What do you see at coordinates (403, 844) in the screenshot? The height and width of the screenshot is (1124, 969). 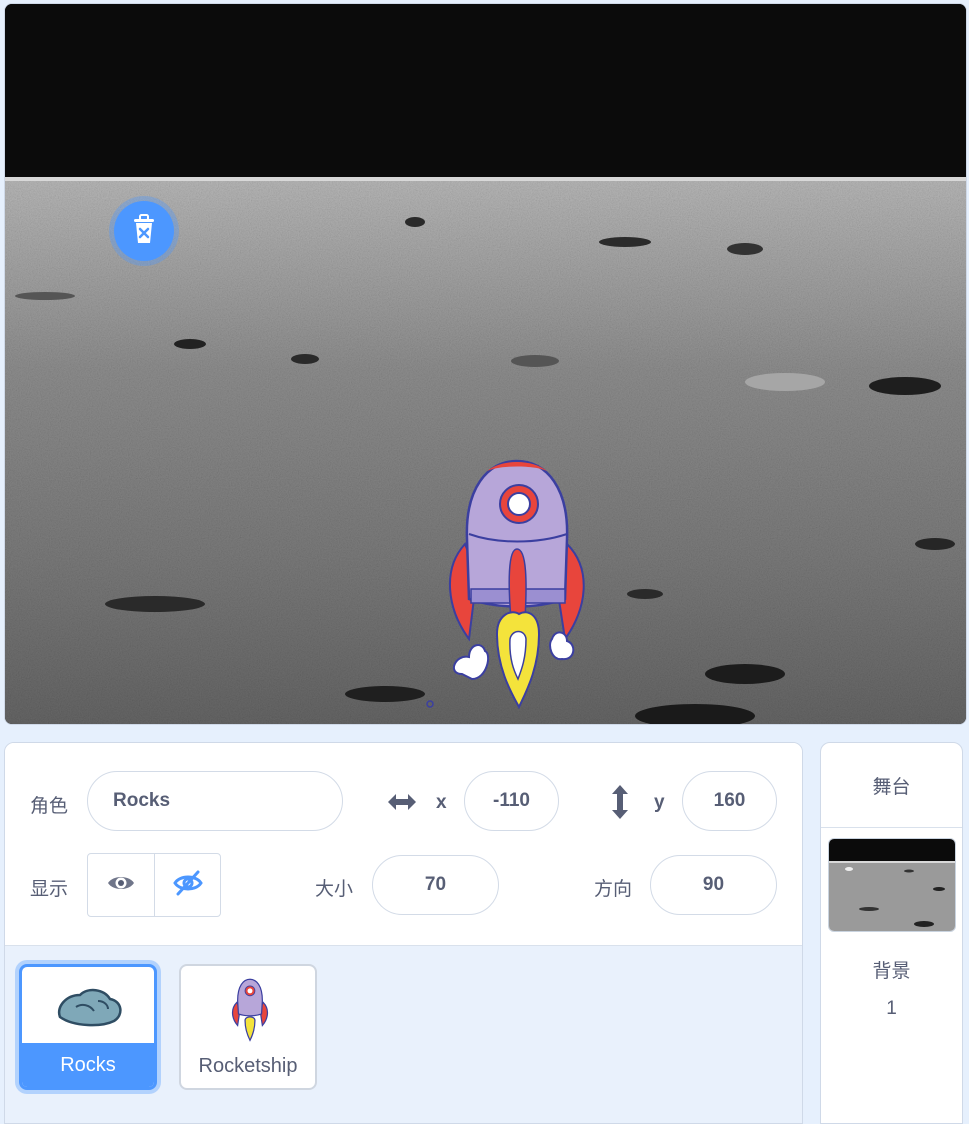 I see `sprite-info: 角色 Rocks x -110 y 160 显示 大小 70 方向 90` at bounding box center [403, 844].